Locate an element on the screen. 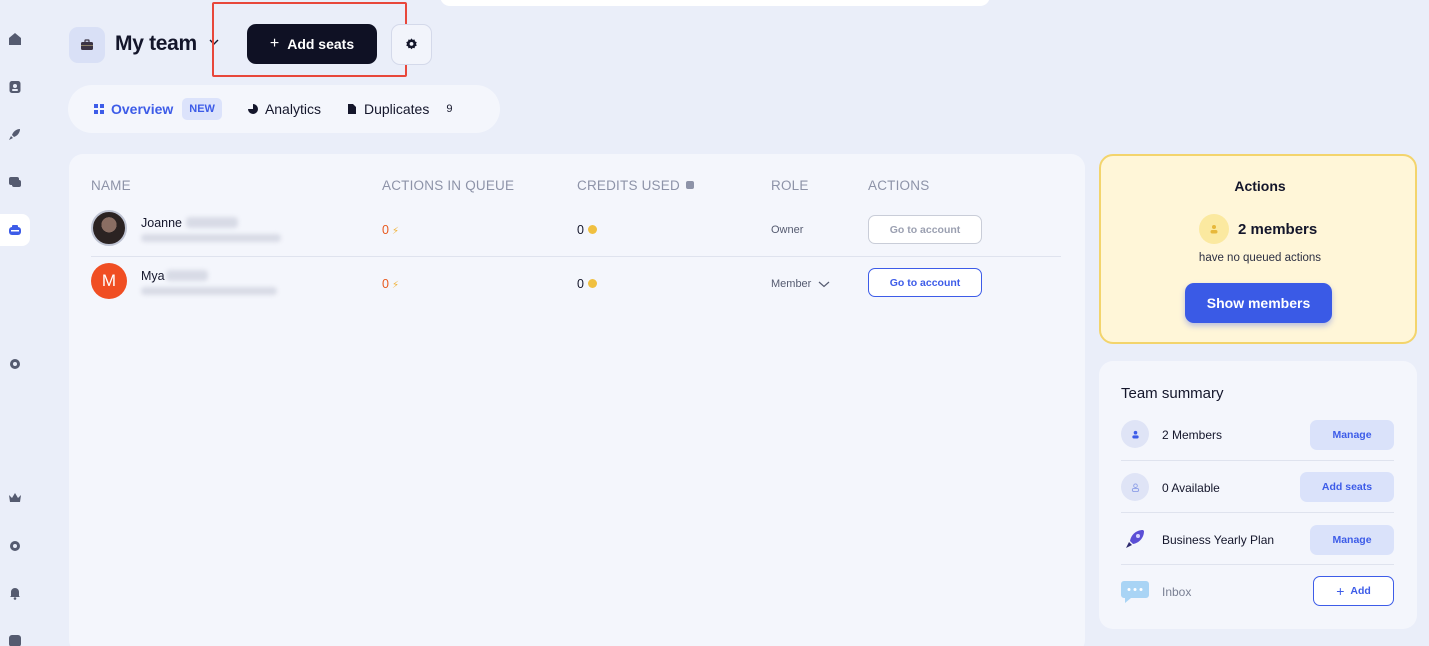 The width and height of the screenshot is (1429, 646). summary-inbox-label: Inbox is located at coordinates (1177, 592).